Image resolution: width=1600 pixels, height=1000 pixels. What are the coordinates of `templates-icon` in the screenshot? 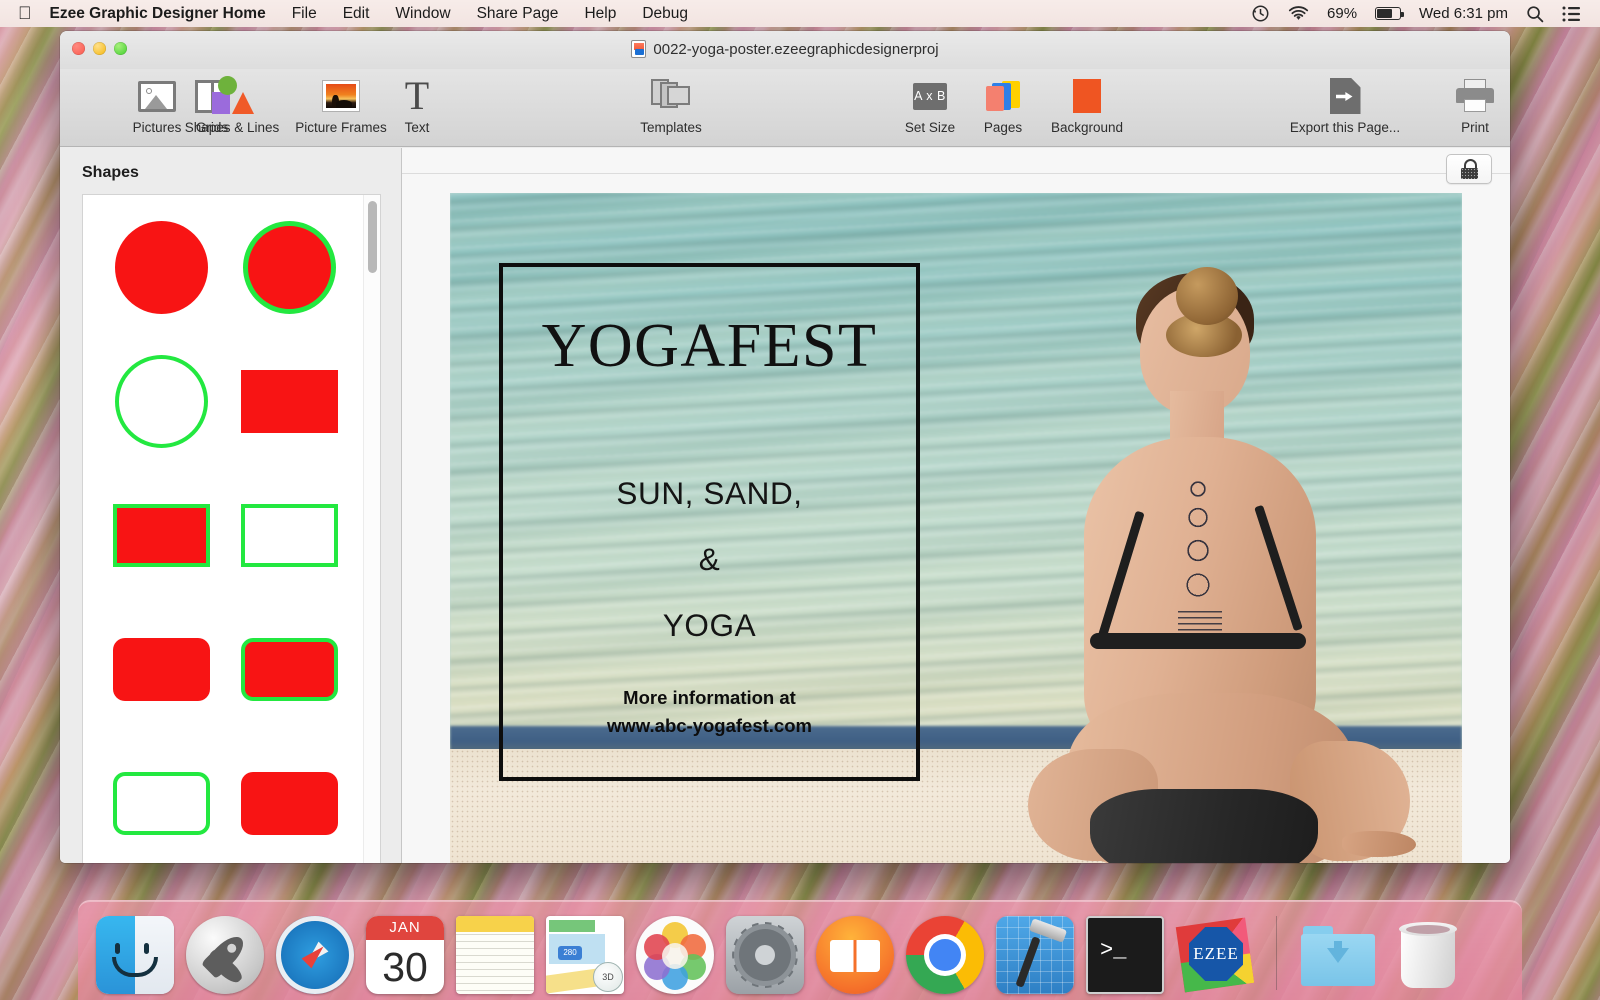 It's located at (671, 96).